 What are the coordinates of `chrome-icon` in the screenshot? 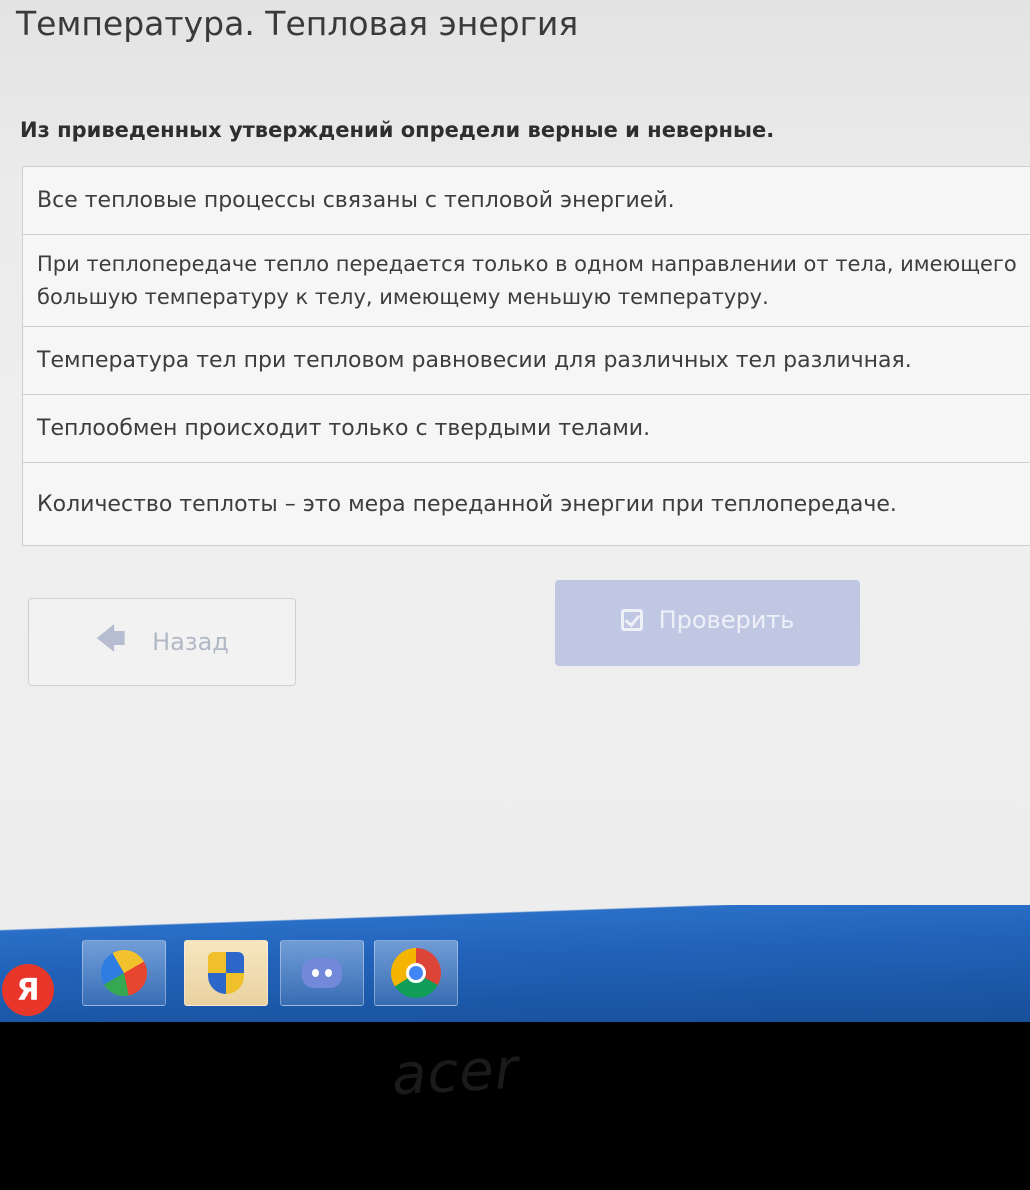 It's located at (416, 973).